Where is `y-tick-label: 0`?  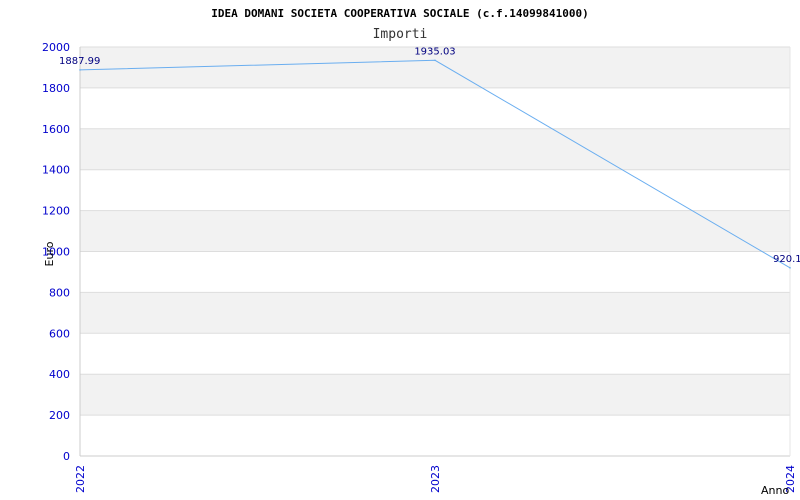
y-tick-label: 0 is located at coordinates (66, 456).